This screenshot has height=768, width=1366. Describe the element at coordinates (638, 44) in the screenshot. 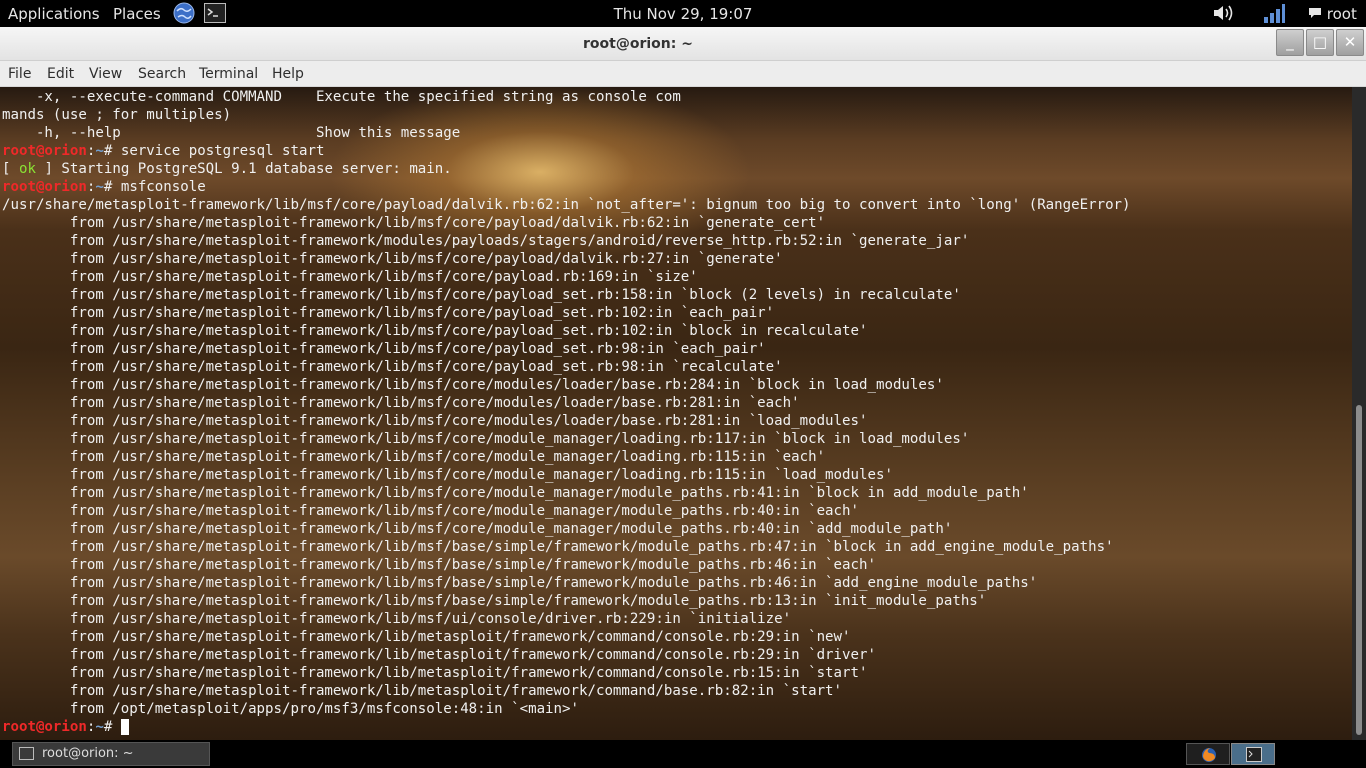

I see `window-title: root@orion: ~` at that location.